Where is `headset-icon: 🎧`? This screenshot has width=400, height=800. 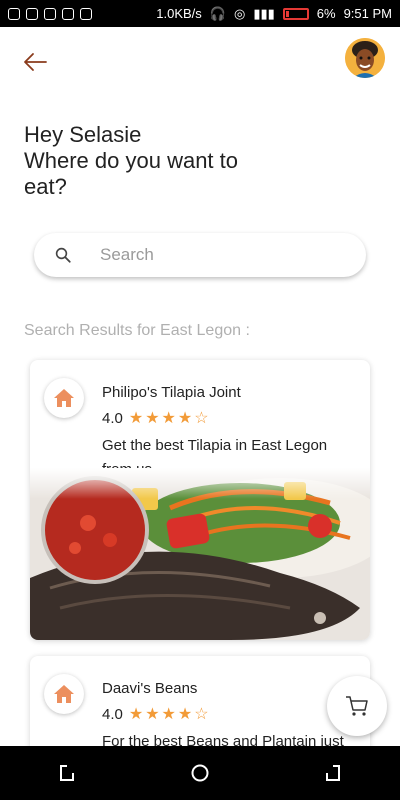
headset-icon: 🎧 is located at coordinates (217, 13).